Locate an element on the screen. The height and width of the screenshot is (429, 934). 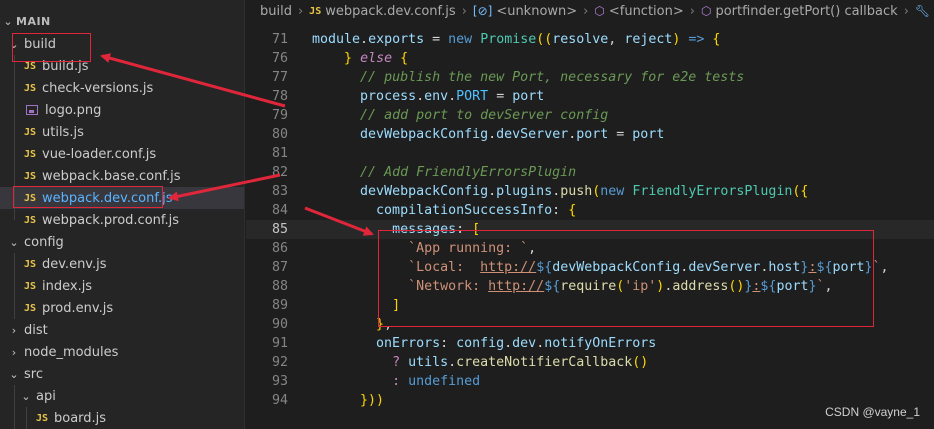
code-token: plugins is located at coordinates (524, 191).